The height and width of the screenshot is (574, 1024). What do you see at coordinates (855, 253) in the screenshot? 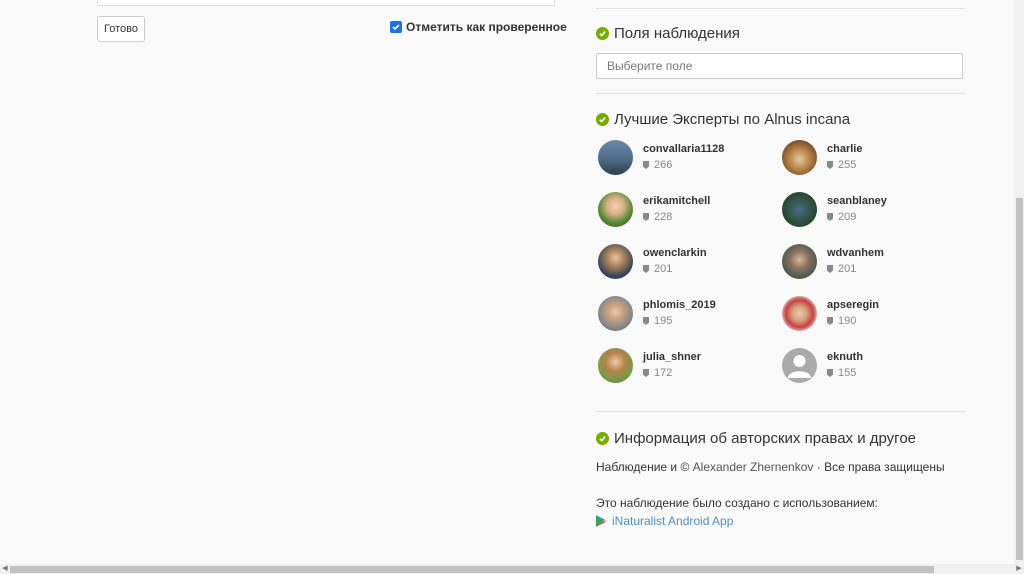
I see `expert-name: wdvanhem` at bounding box center [855, 253].